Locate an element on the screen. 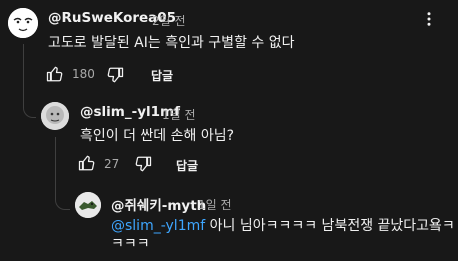 The width and height of the screenshot is (458, 261). more-vertical-icon is located at coordinates (429, 19).